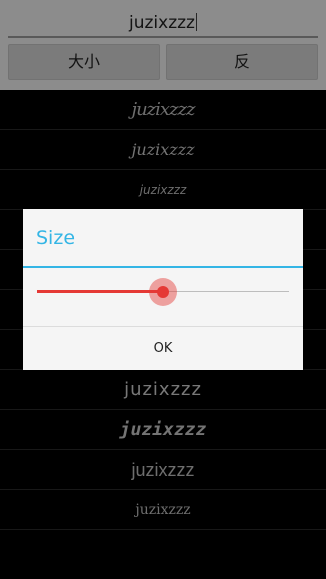  I want to click on size-slider, so click(163, 292).